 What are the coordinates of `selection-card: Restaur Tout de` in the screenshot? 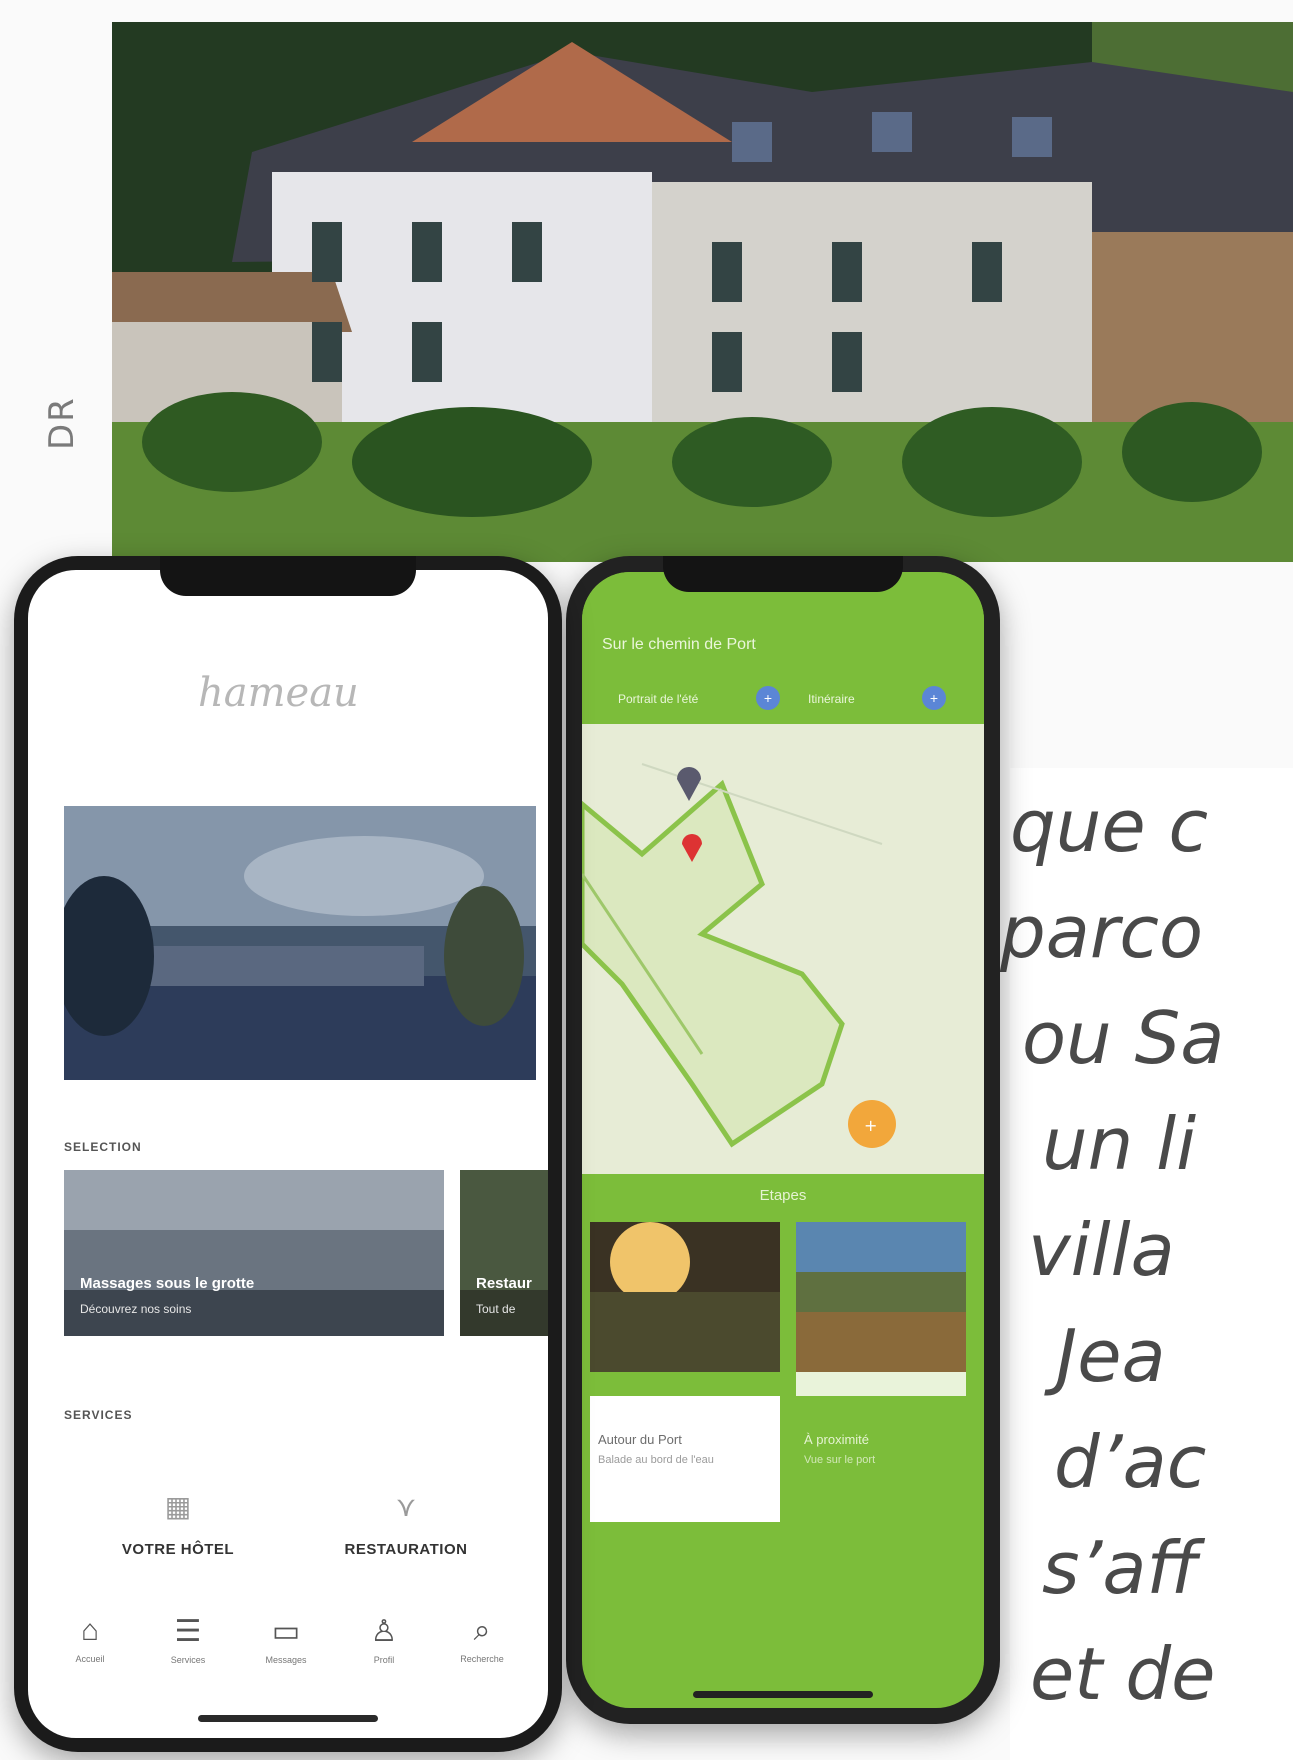 It's located at (504, 1253).